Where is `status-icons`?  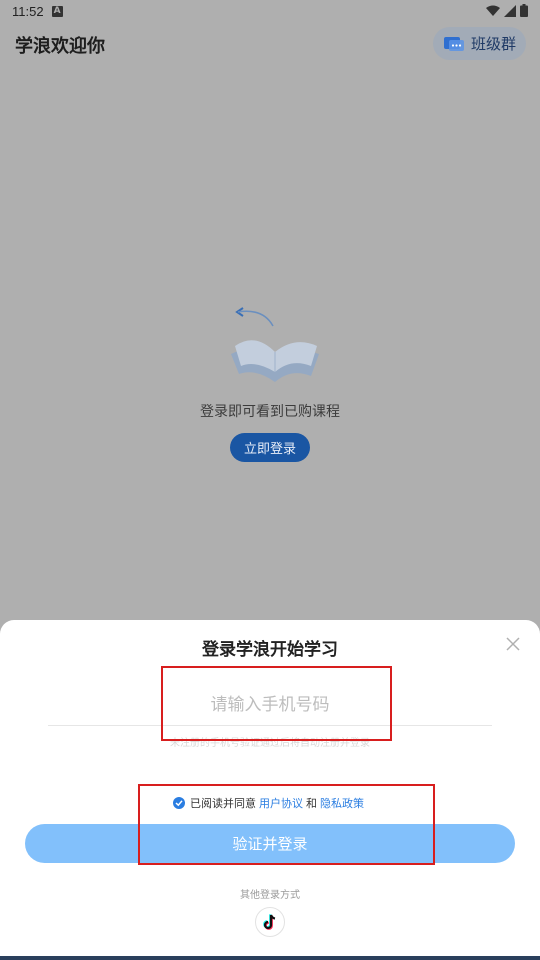
status-icons is located at coordinates (507, 10).